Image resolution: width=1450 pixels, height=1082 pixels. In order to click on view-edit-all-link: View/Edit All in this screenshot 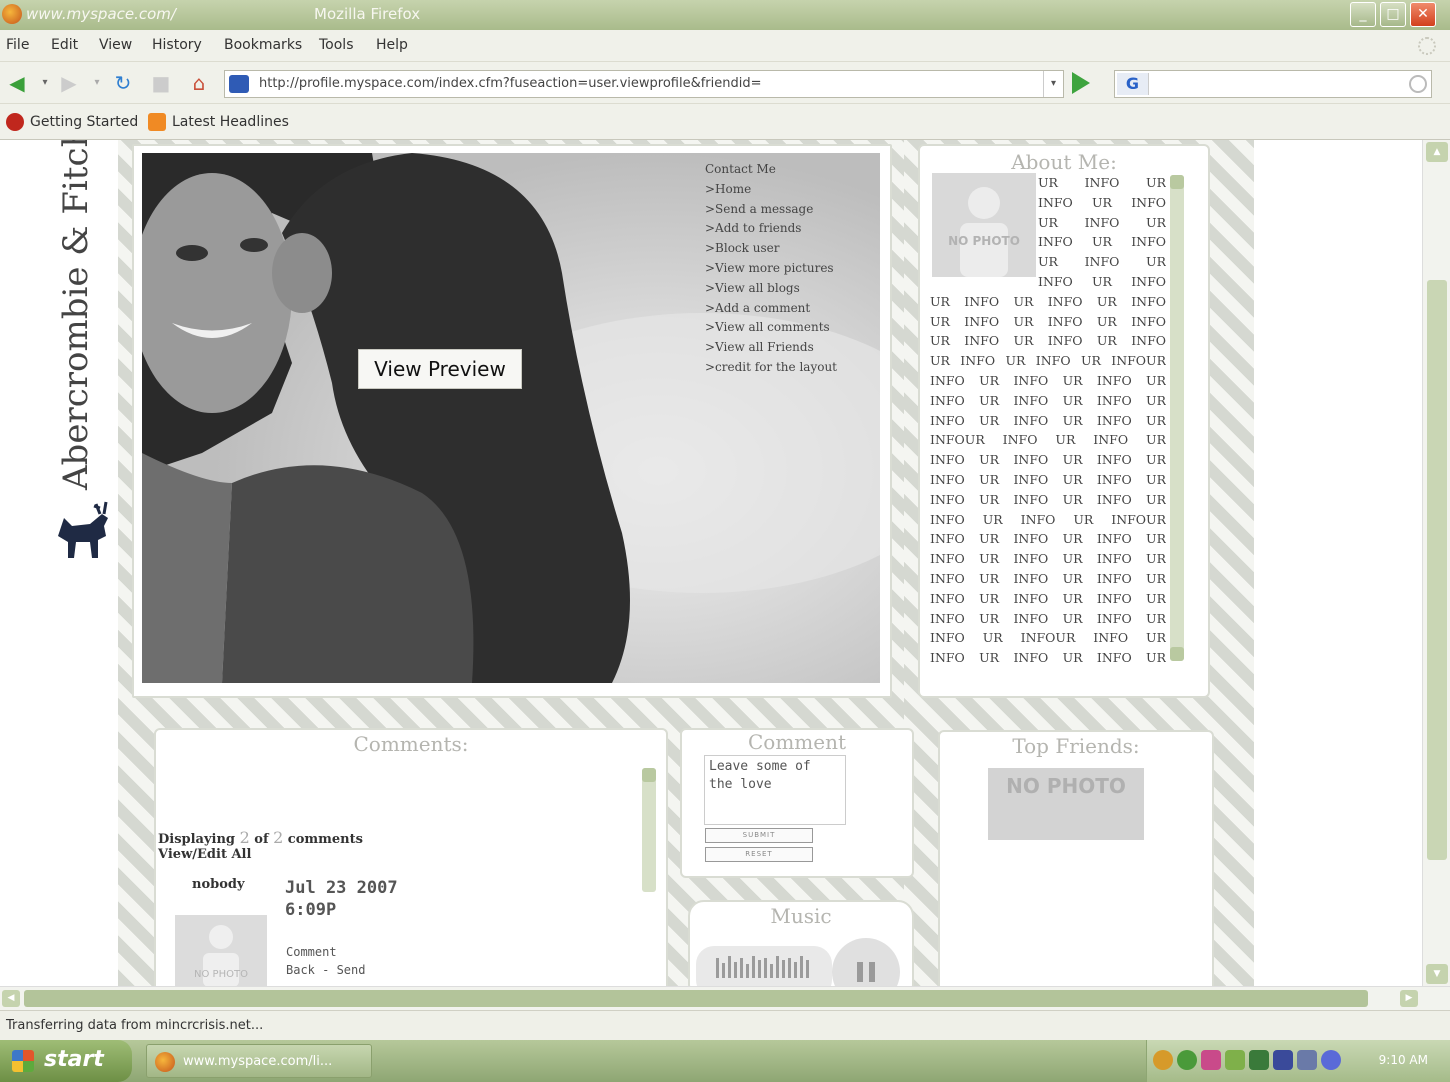, I will do `click(260, 854)`.